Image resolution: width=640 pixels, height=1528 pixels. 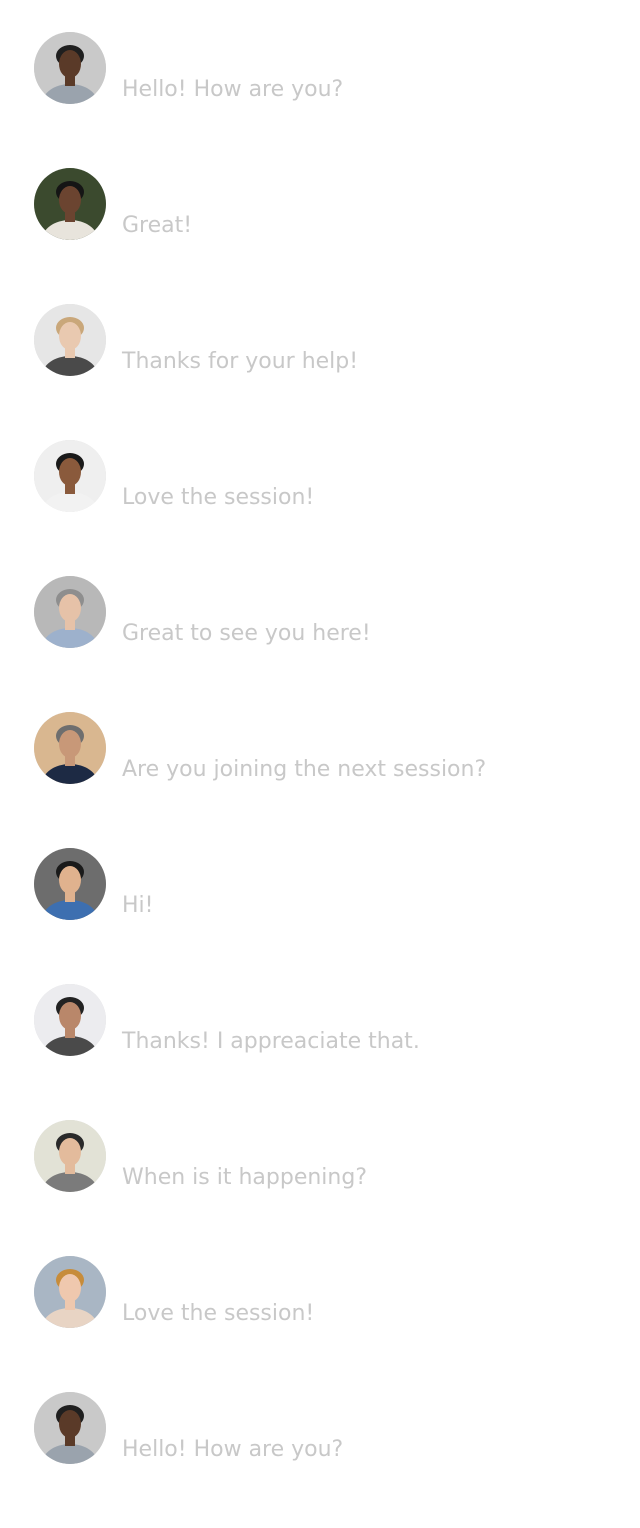 I want to click on chat-message: Great to see you here!, so click(x=320, y=644).